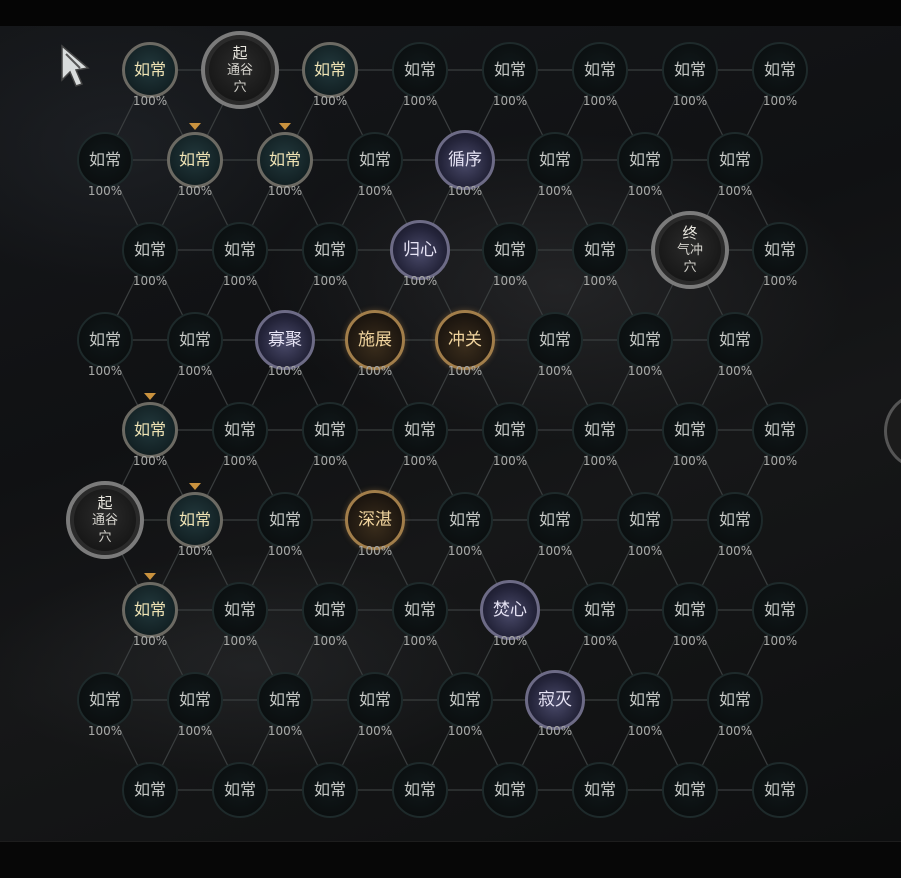 The height and width of the screenshot is (878, 901). I want to click on end-node: 终气冲穴, so click(690, 250).